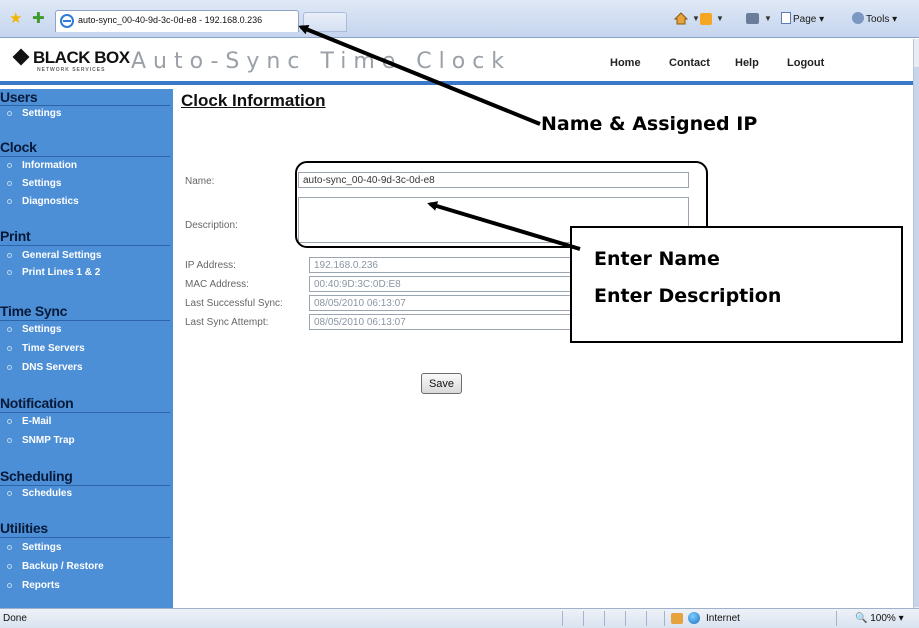 This screenshot has height=628, width=919. What do you see at coordinates (916, 337) in the screenshot?
I see `scrollbar-thumb` at bounding box center [916, 337].